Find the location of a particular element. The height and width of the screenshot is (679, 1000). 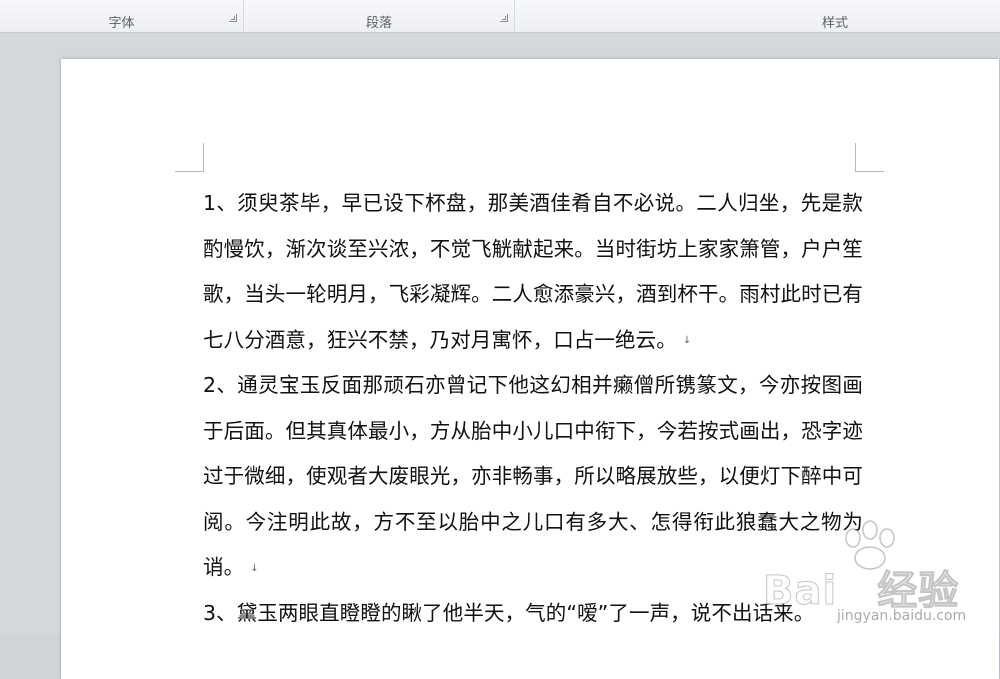

ribbon-group-paragraph-label: 段落 is located at coordinates (378, 23).